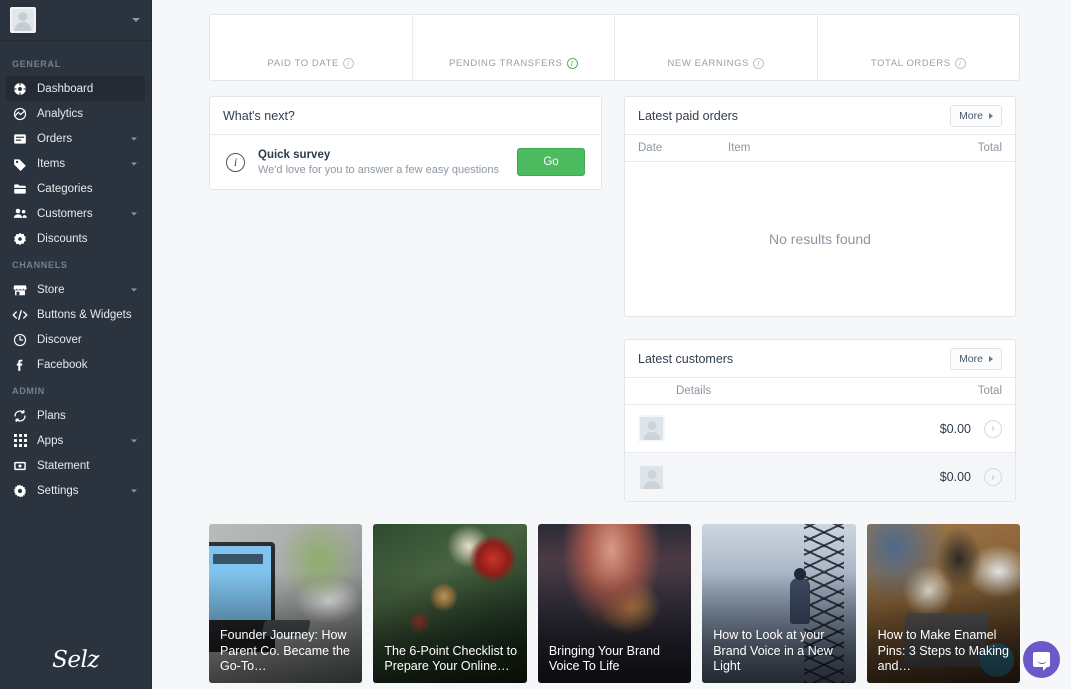 Image resolution: width=1071 pixels, height=689 pixels. Describe the element at coordinates (820, 148) in the screenshot. I see `orders-table-header: Date Item Total` at that location.